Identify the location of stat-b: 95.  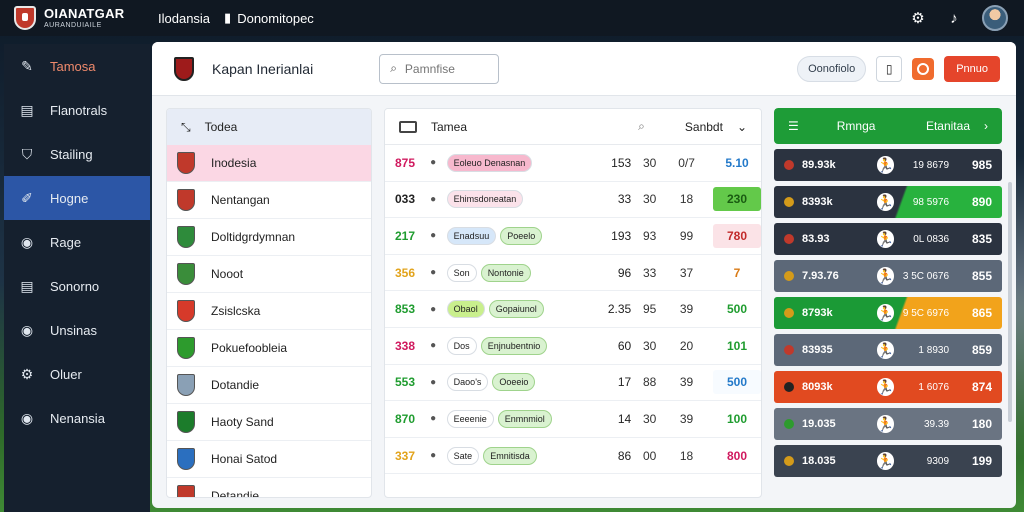
(649, 309).